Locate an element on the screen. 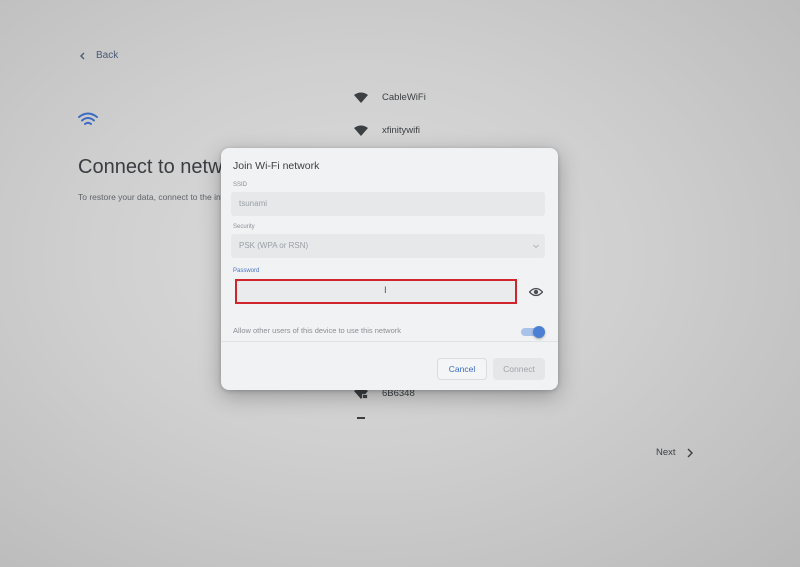 This screenshot has height=567, width=800. network-item-cablewifi: CableWiFi is located at coordinates (390, 97).